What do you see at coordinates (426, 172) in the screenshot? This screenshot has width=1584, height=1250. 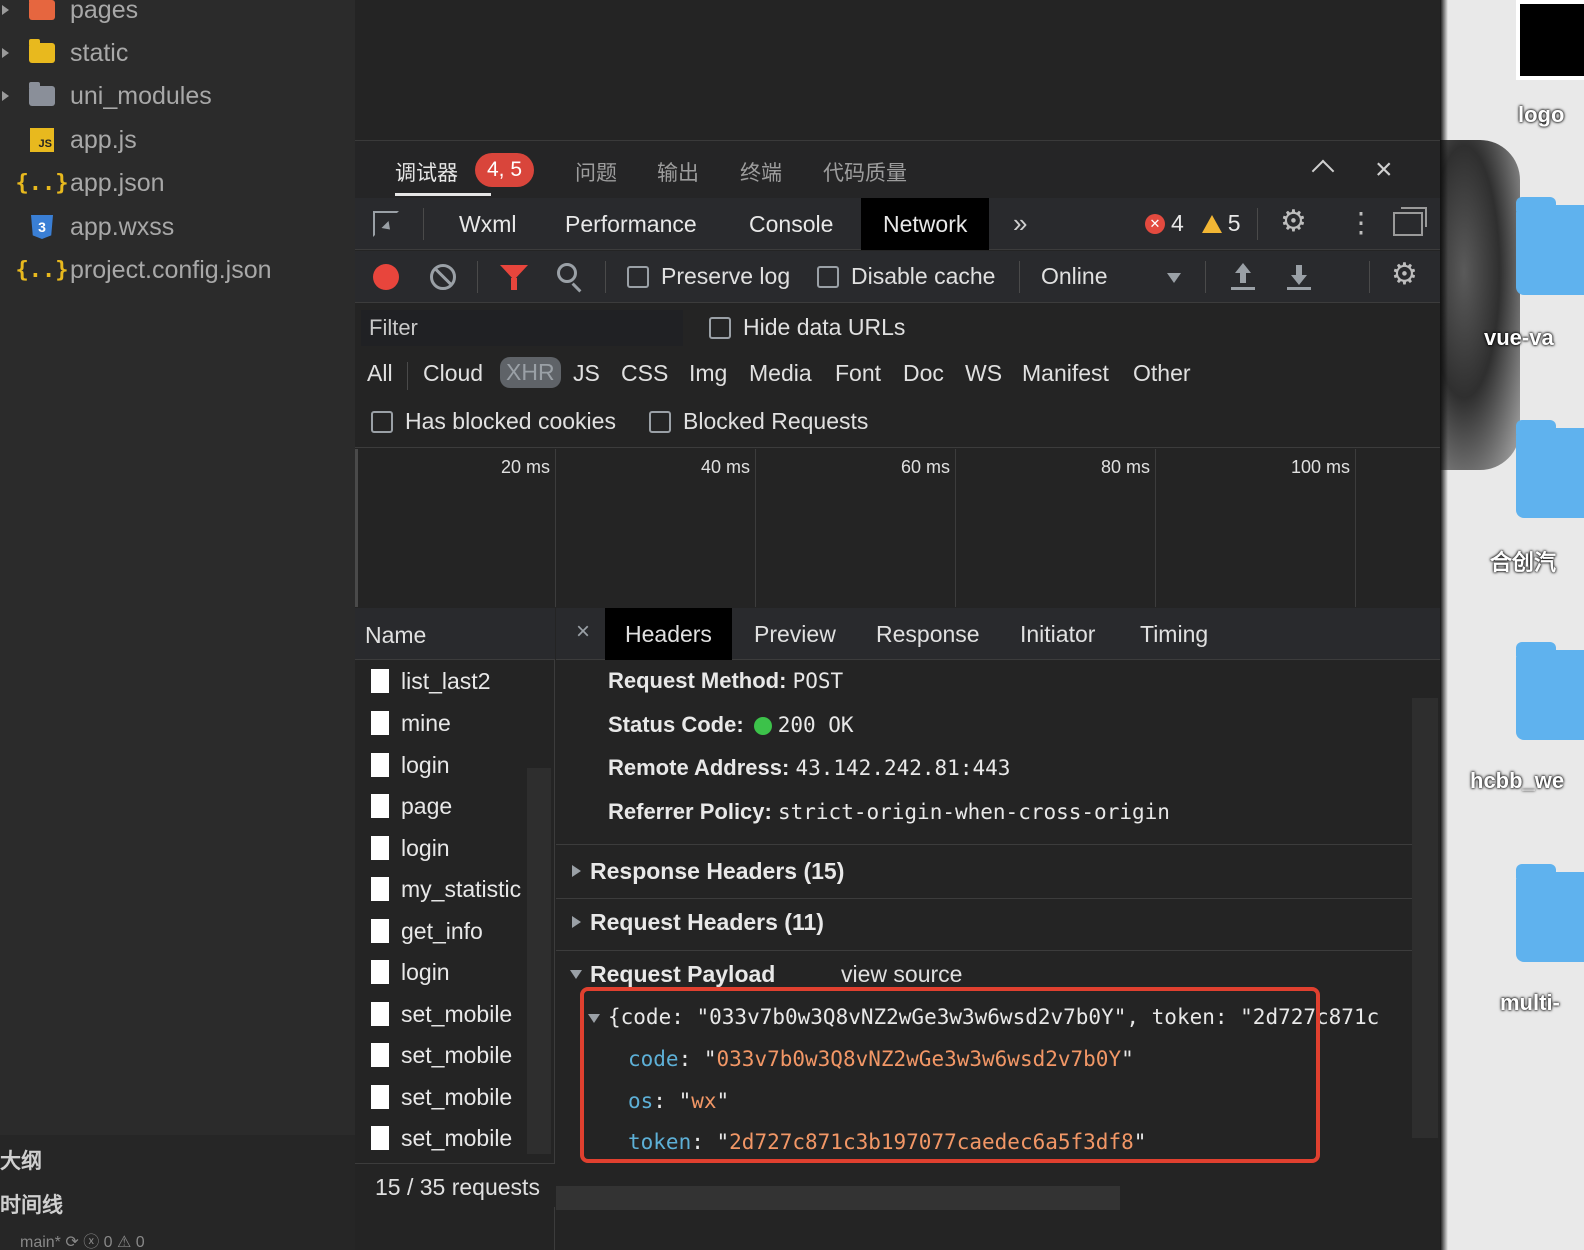 I see `tab-debugger: 调试器` at bounding box center [426, 172].